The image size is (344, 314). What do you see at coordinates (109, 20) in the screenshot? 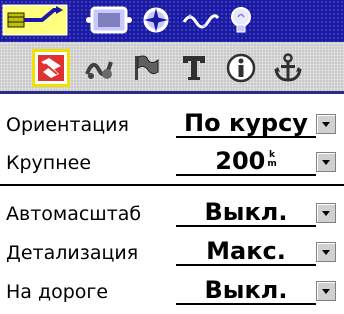
I see `screen-display-icon` at bounding box center [109, 20].